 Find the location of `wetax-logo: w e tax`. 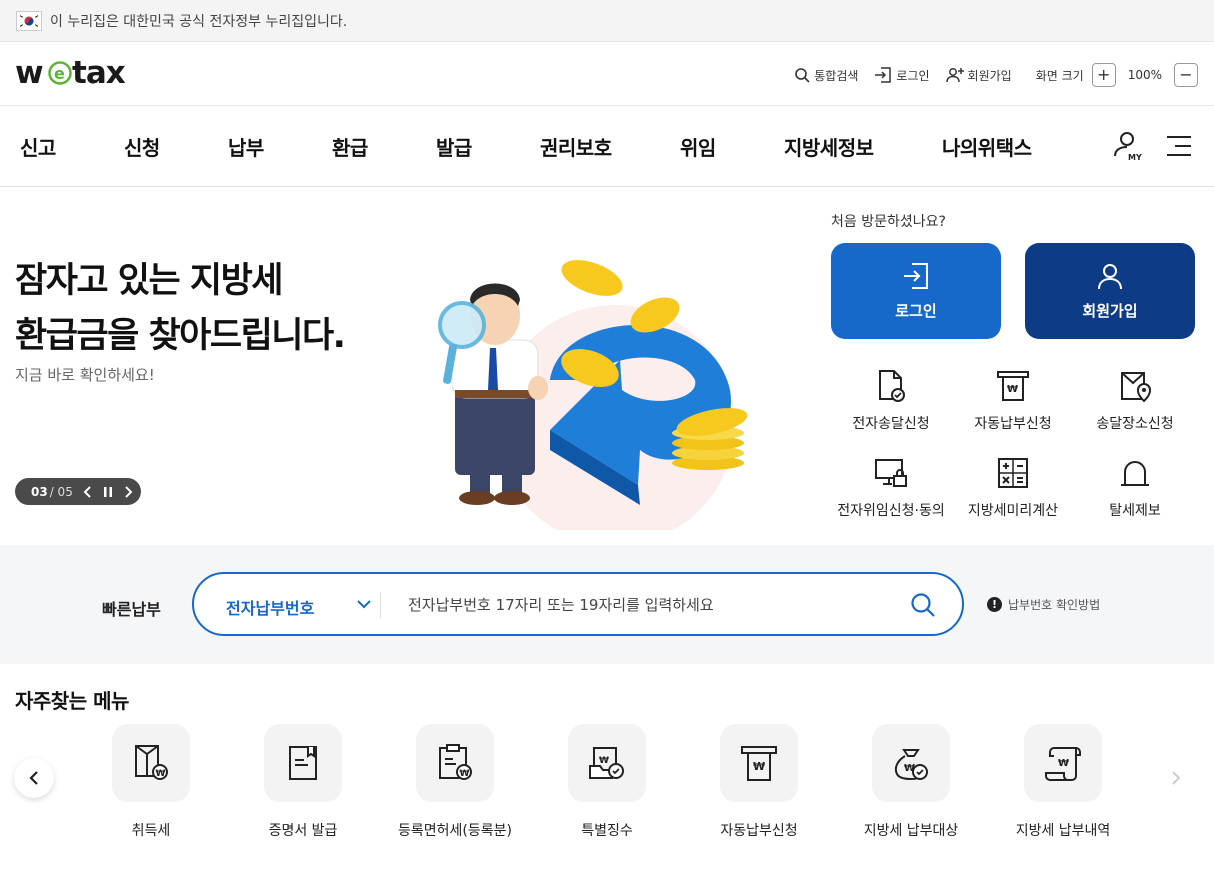

wetax-logo: w e tax is located at coordinates (75, 72).